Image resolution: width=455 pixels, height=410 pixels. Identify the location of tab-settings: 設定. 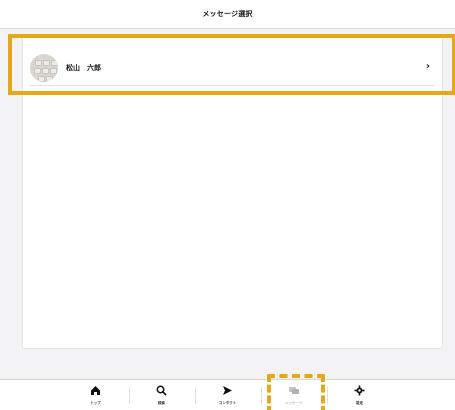
(359, 395).